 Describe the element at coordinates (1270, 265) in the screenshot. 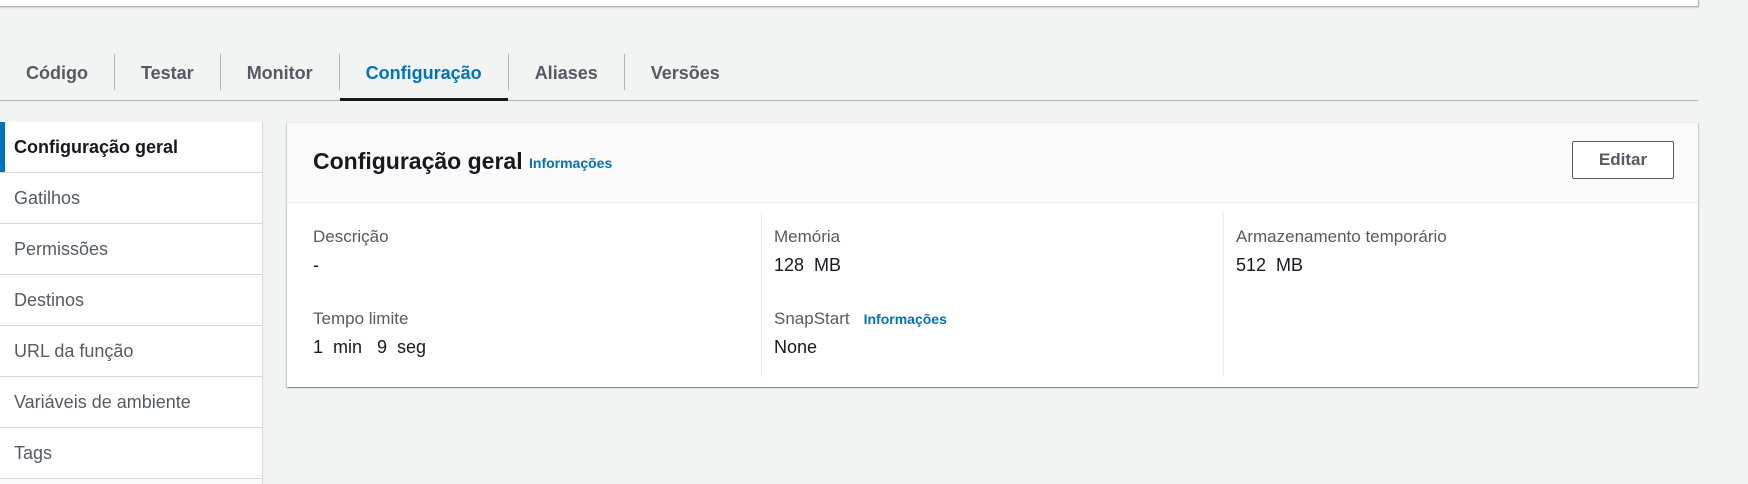

I see `ephemeral-storage-value: 512 MB` at that location.